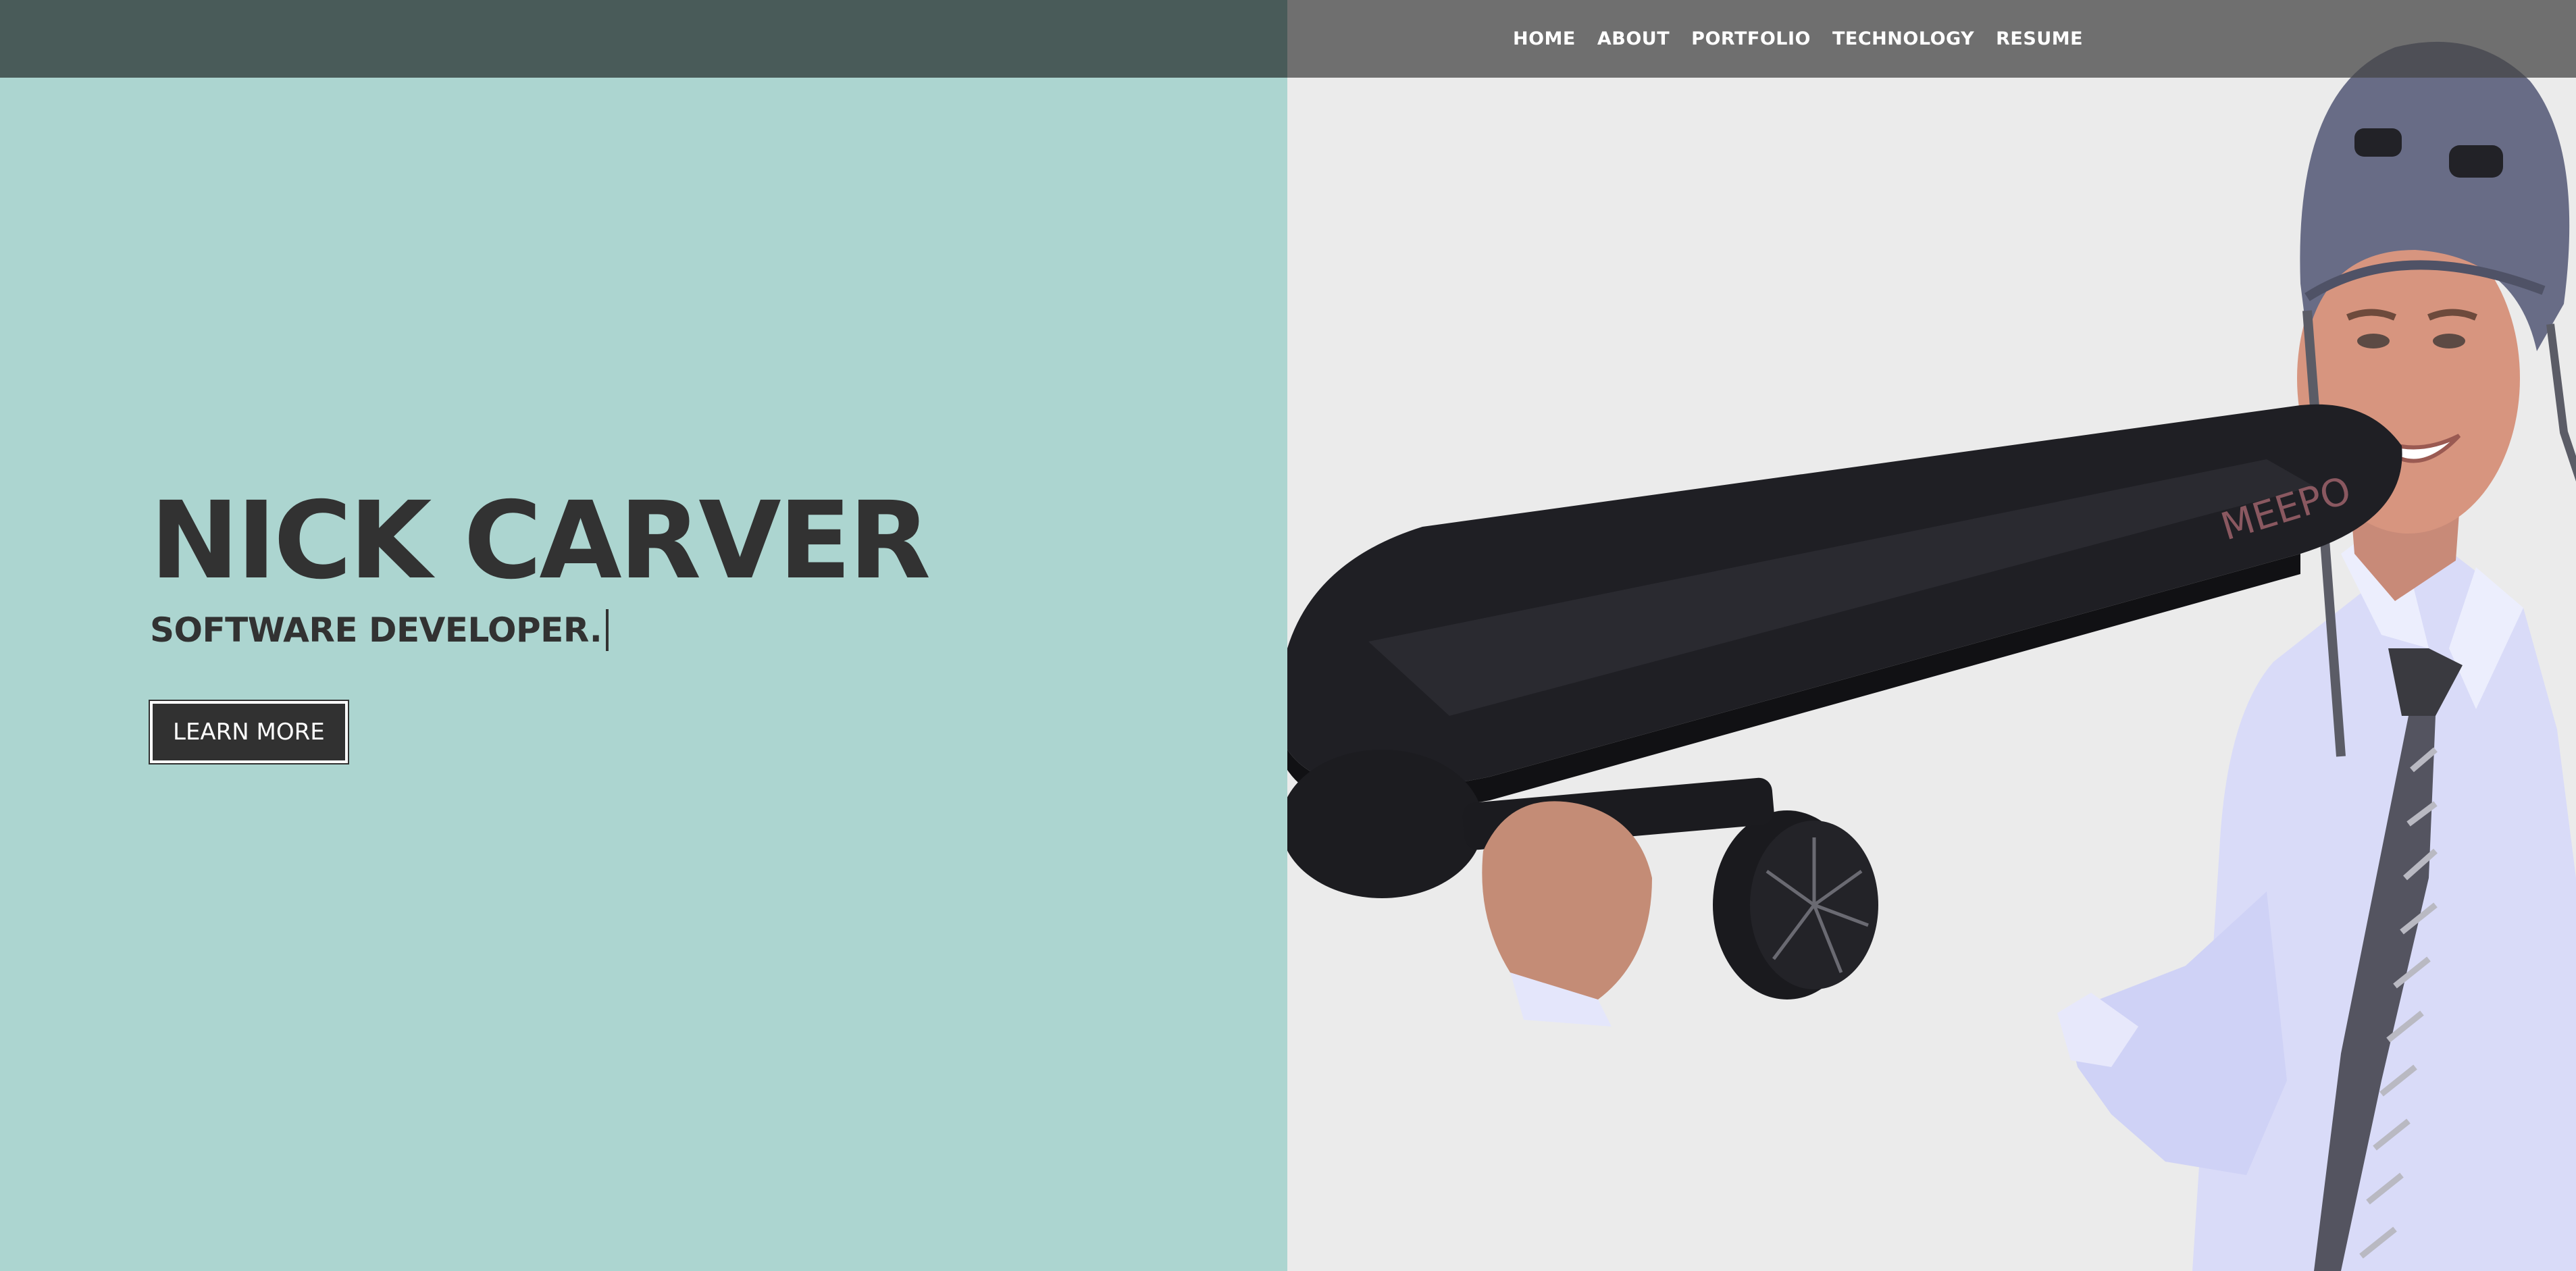 The width and height of the screenshot is (2576, 1271). I want to click on hero-subtitle-text: SOFTWARE DEVELOPER., so click(376, 630).